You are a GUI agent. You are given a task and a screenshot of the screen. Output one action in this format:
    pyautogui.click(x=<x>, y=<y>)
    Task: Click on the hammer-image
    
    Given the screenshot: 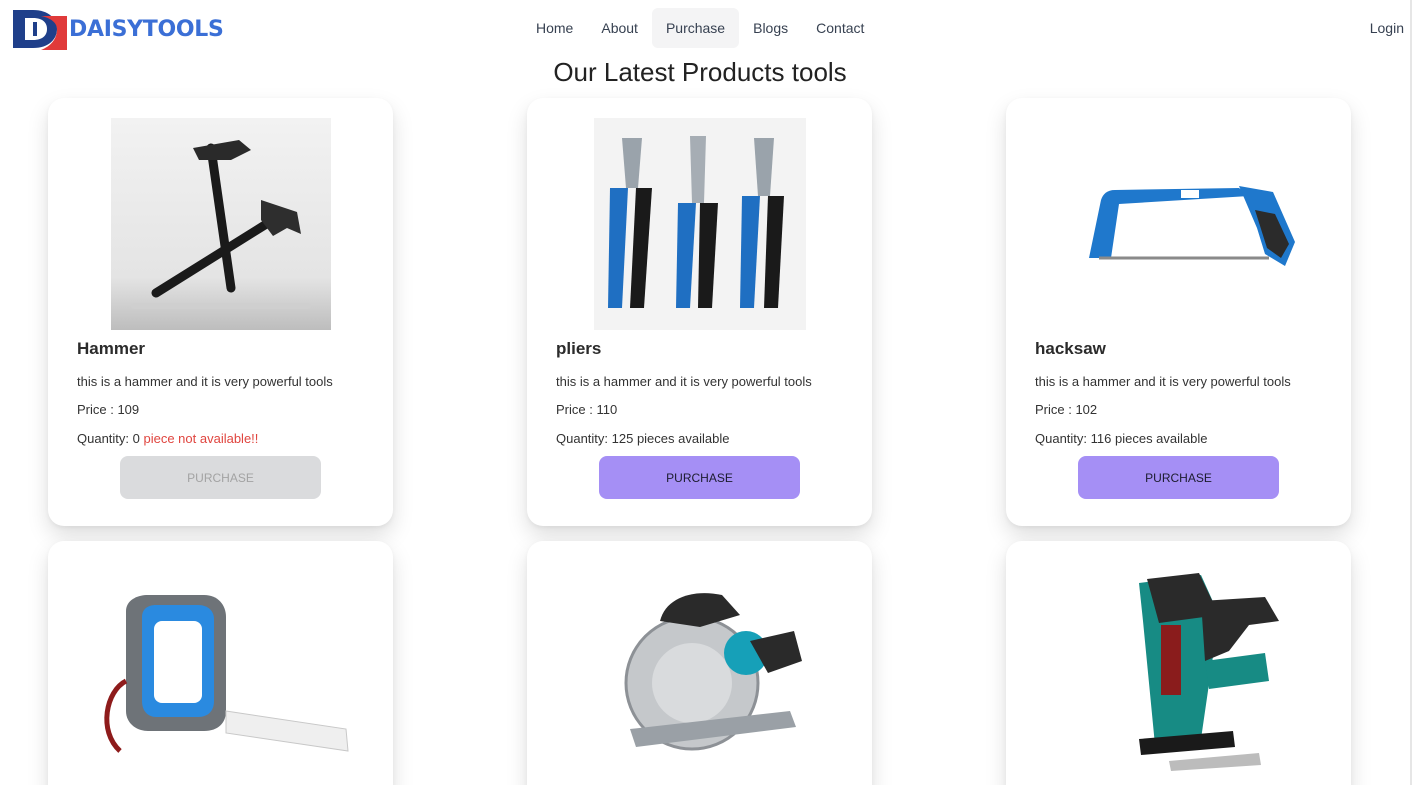 What is the action you would take?
    pyautogui.click(x=220, y=224)
    